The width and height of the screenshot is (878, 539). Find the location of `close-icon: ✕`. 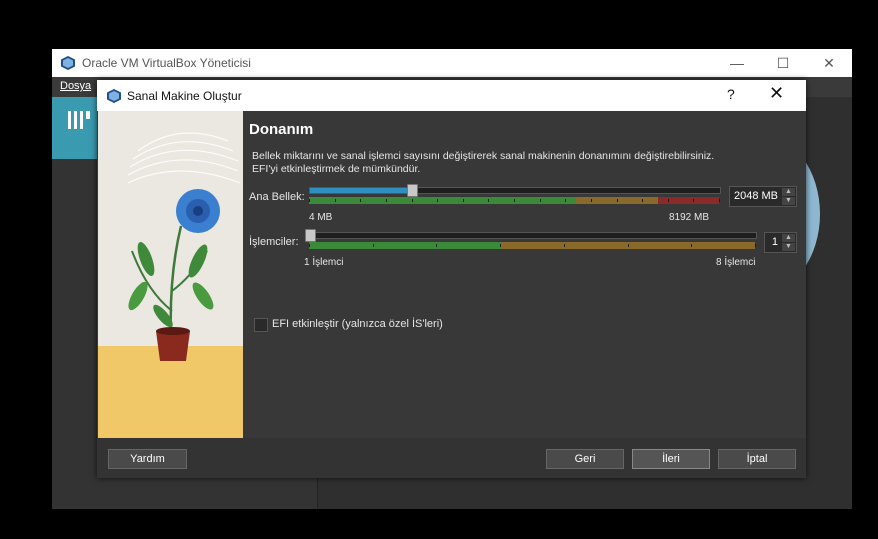

close-icon: ✕ is located at coordinates (776, 93).